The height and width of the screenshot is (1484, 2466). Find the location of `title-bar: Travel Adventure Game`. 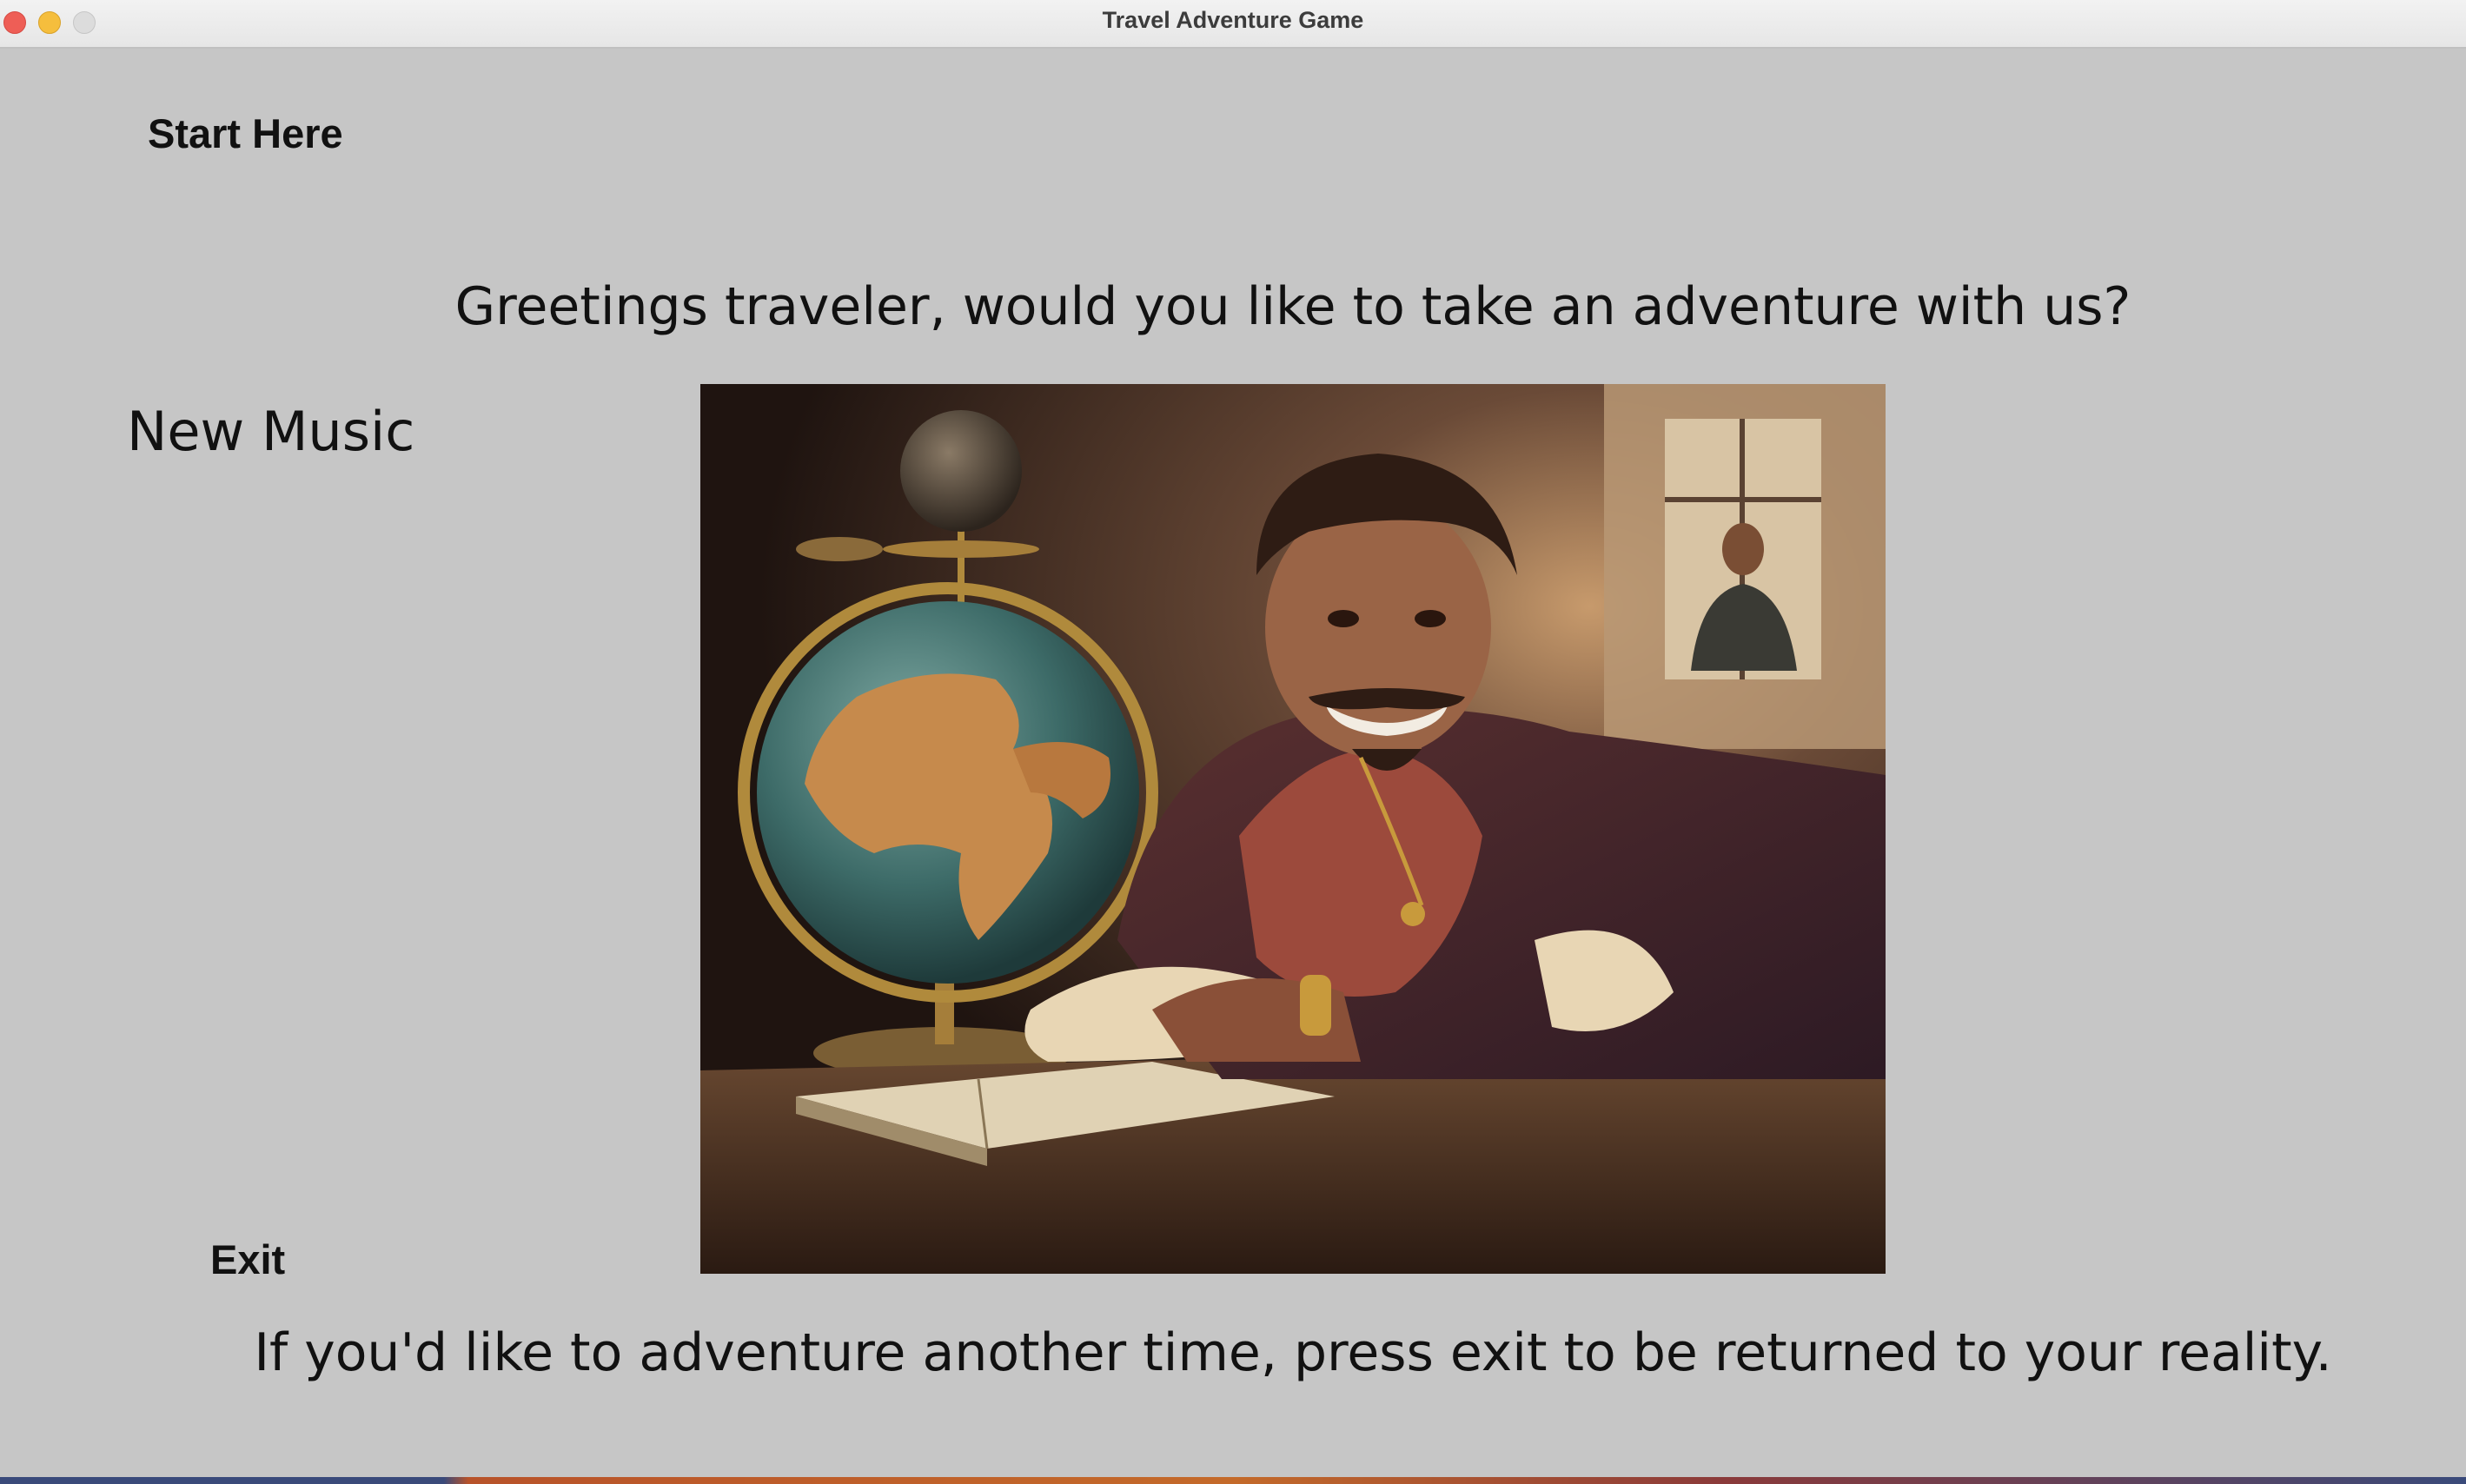

title-bar: Travel Adventure Game is located at coordinates (1233, 24).